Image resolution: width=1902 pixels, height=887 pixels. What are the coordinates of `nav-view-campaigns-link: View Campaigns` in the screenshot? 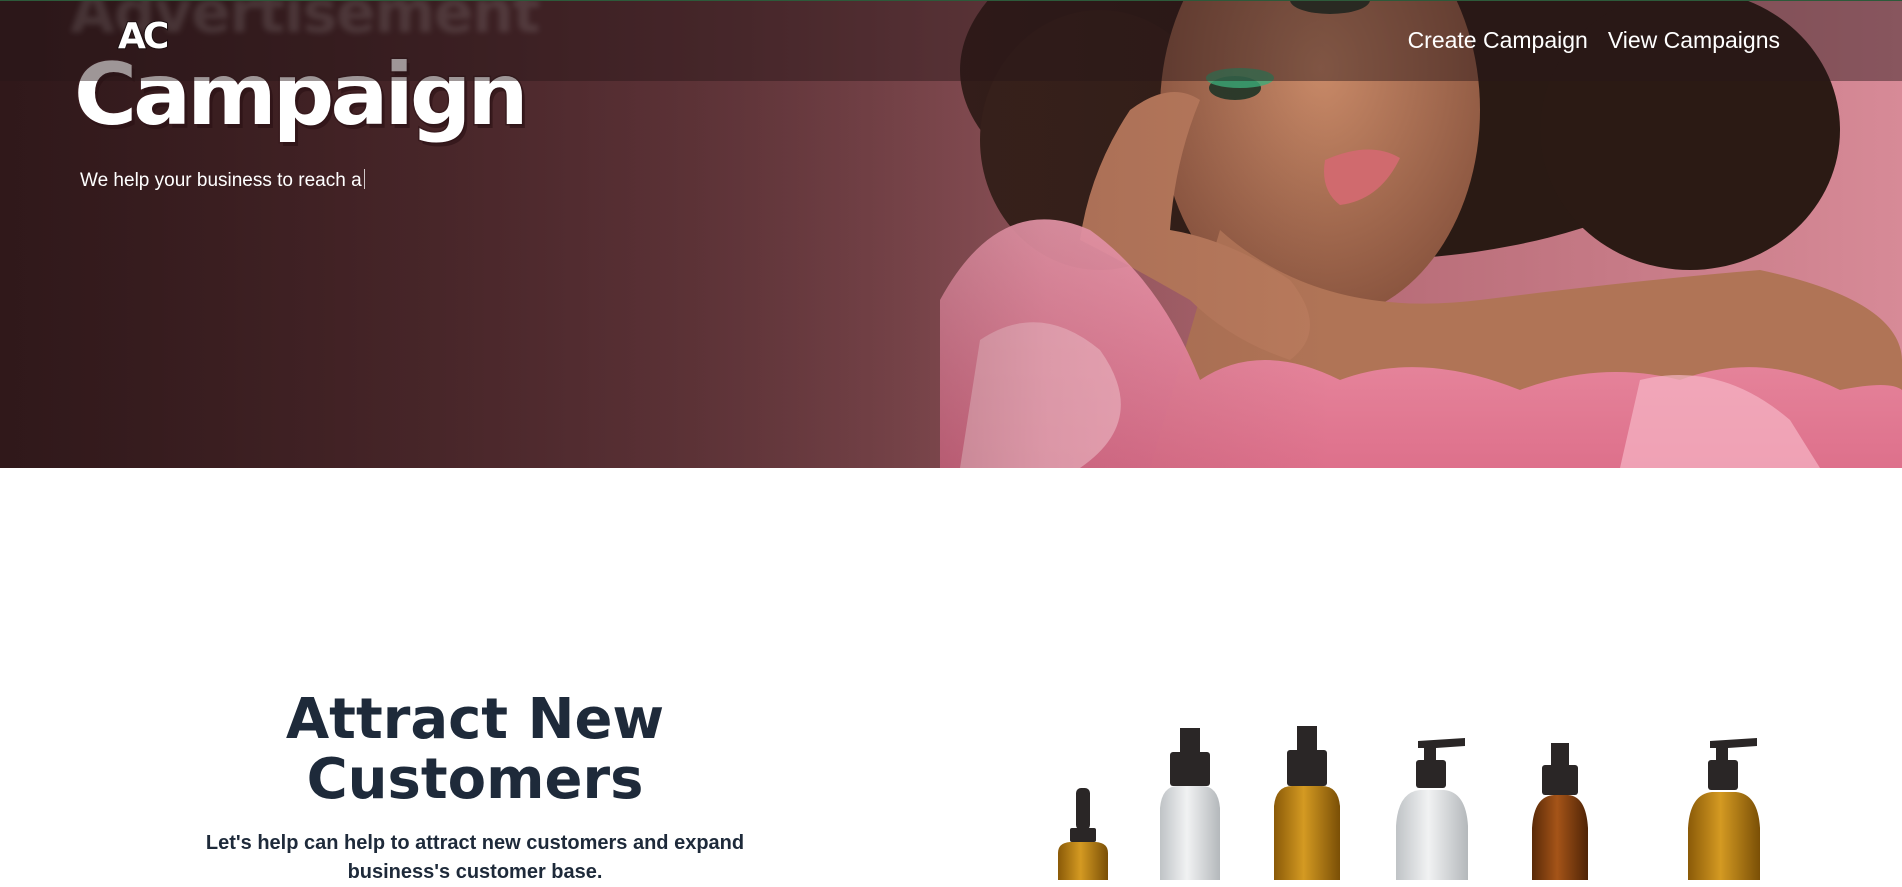 It's located at (1694, 40).